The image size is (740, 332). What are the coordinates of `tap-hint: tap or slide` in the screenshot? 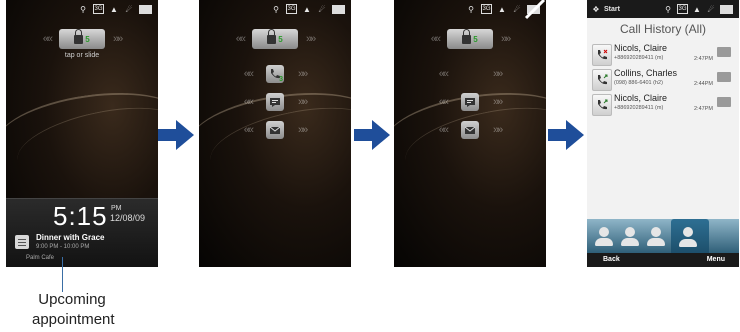 It's located at (82, 55).